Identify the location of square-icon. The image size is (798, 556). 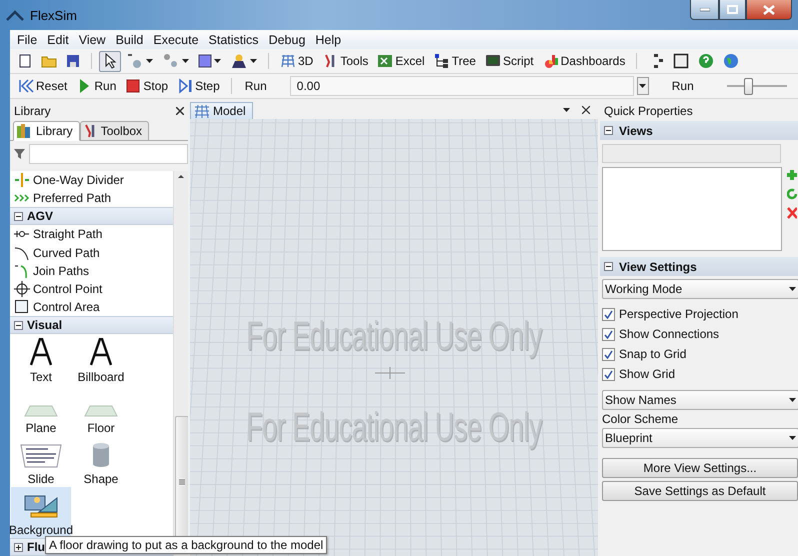
(205, 61).